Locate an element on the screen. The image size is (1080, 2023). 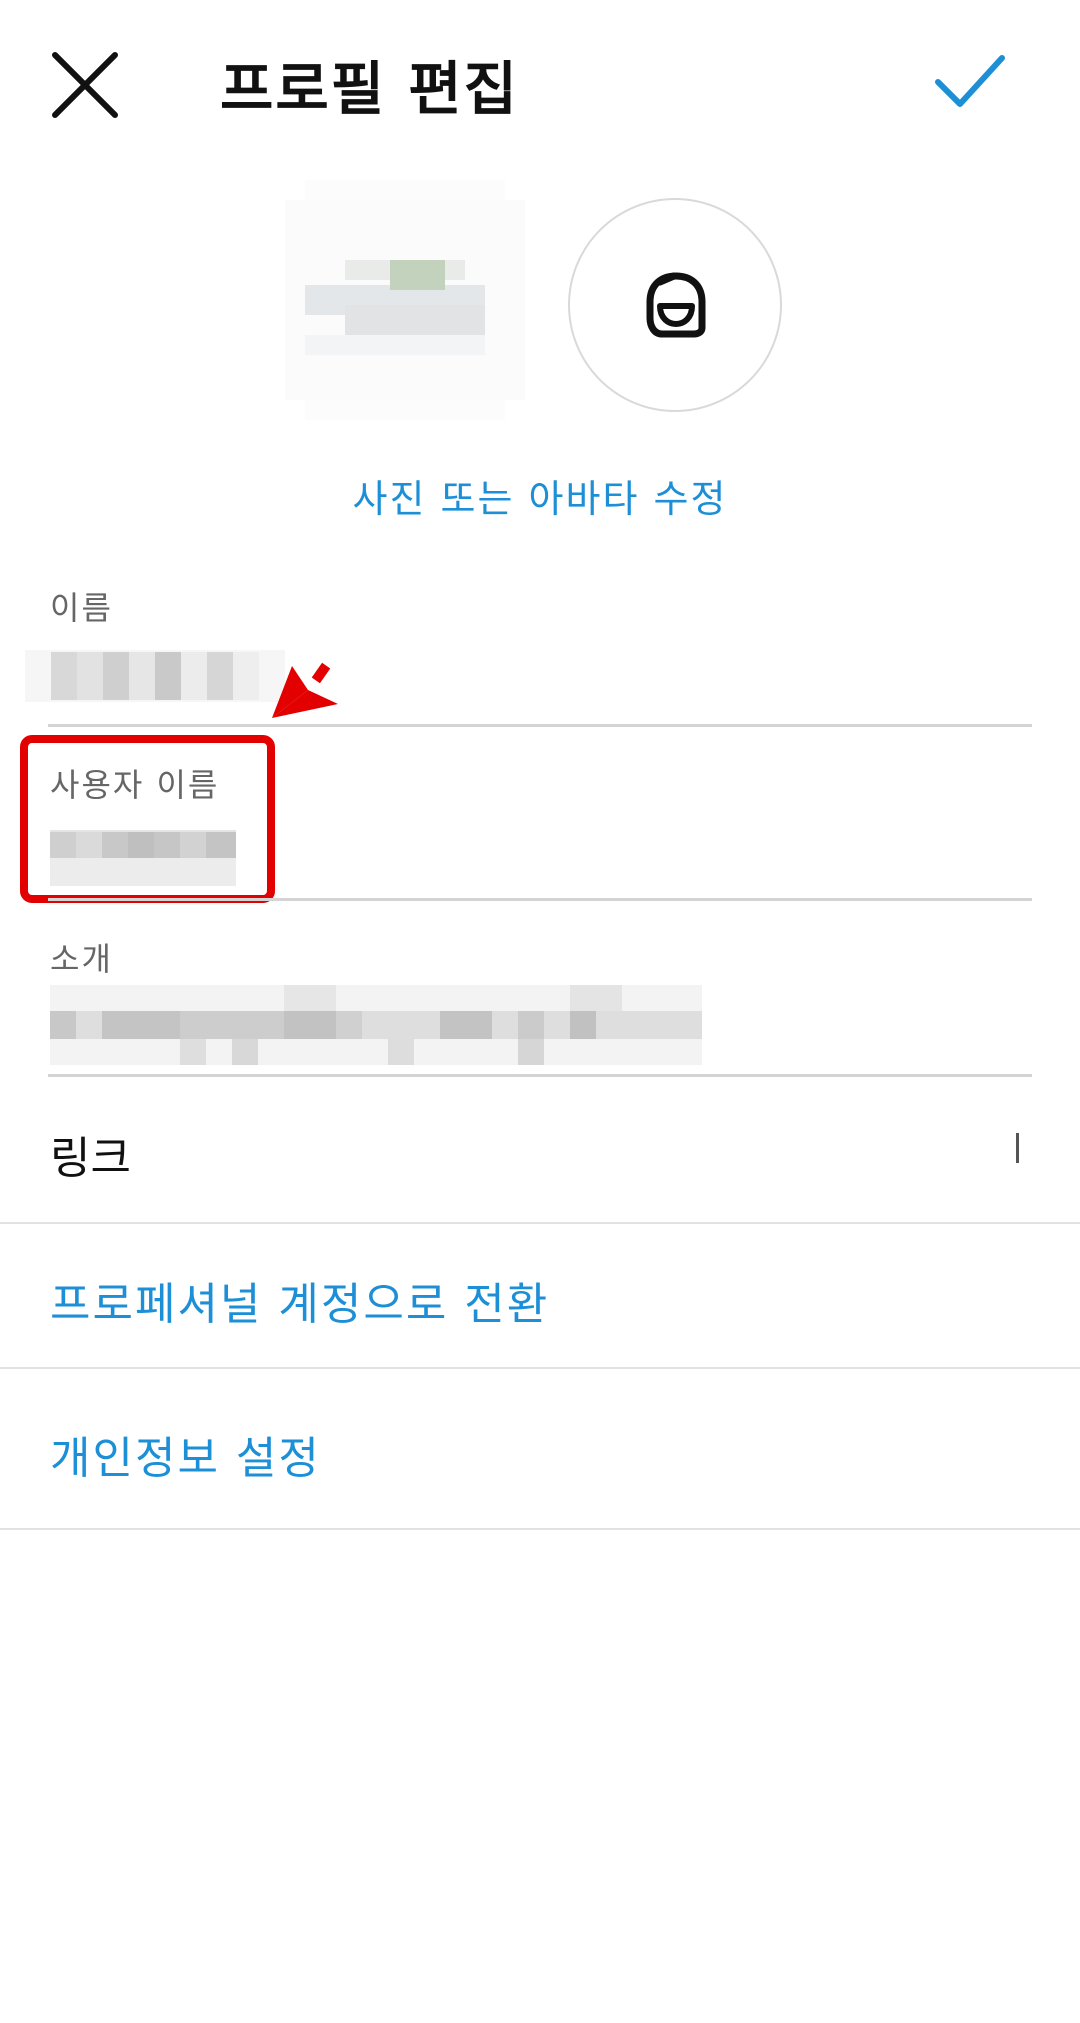
username-divider is located at coordinates (540, 899).